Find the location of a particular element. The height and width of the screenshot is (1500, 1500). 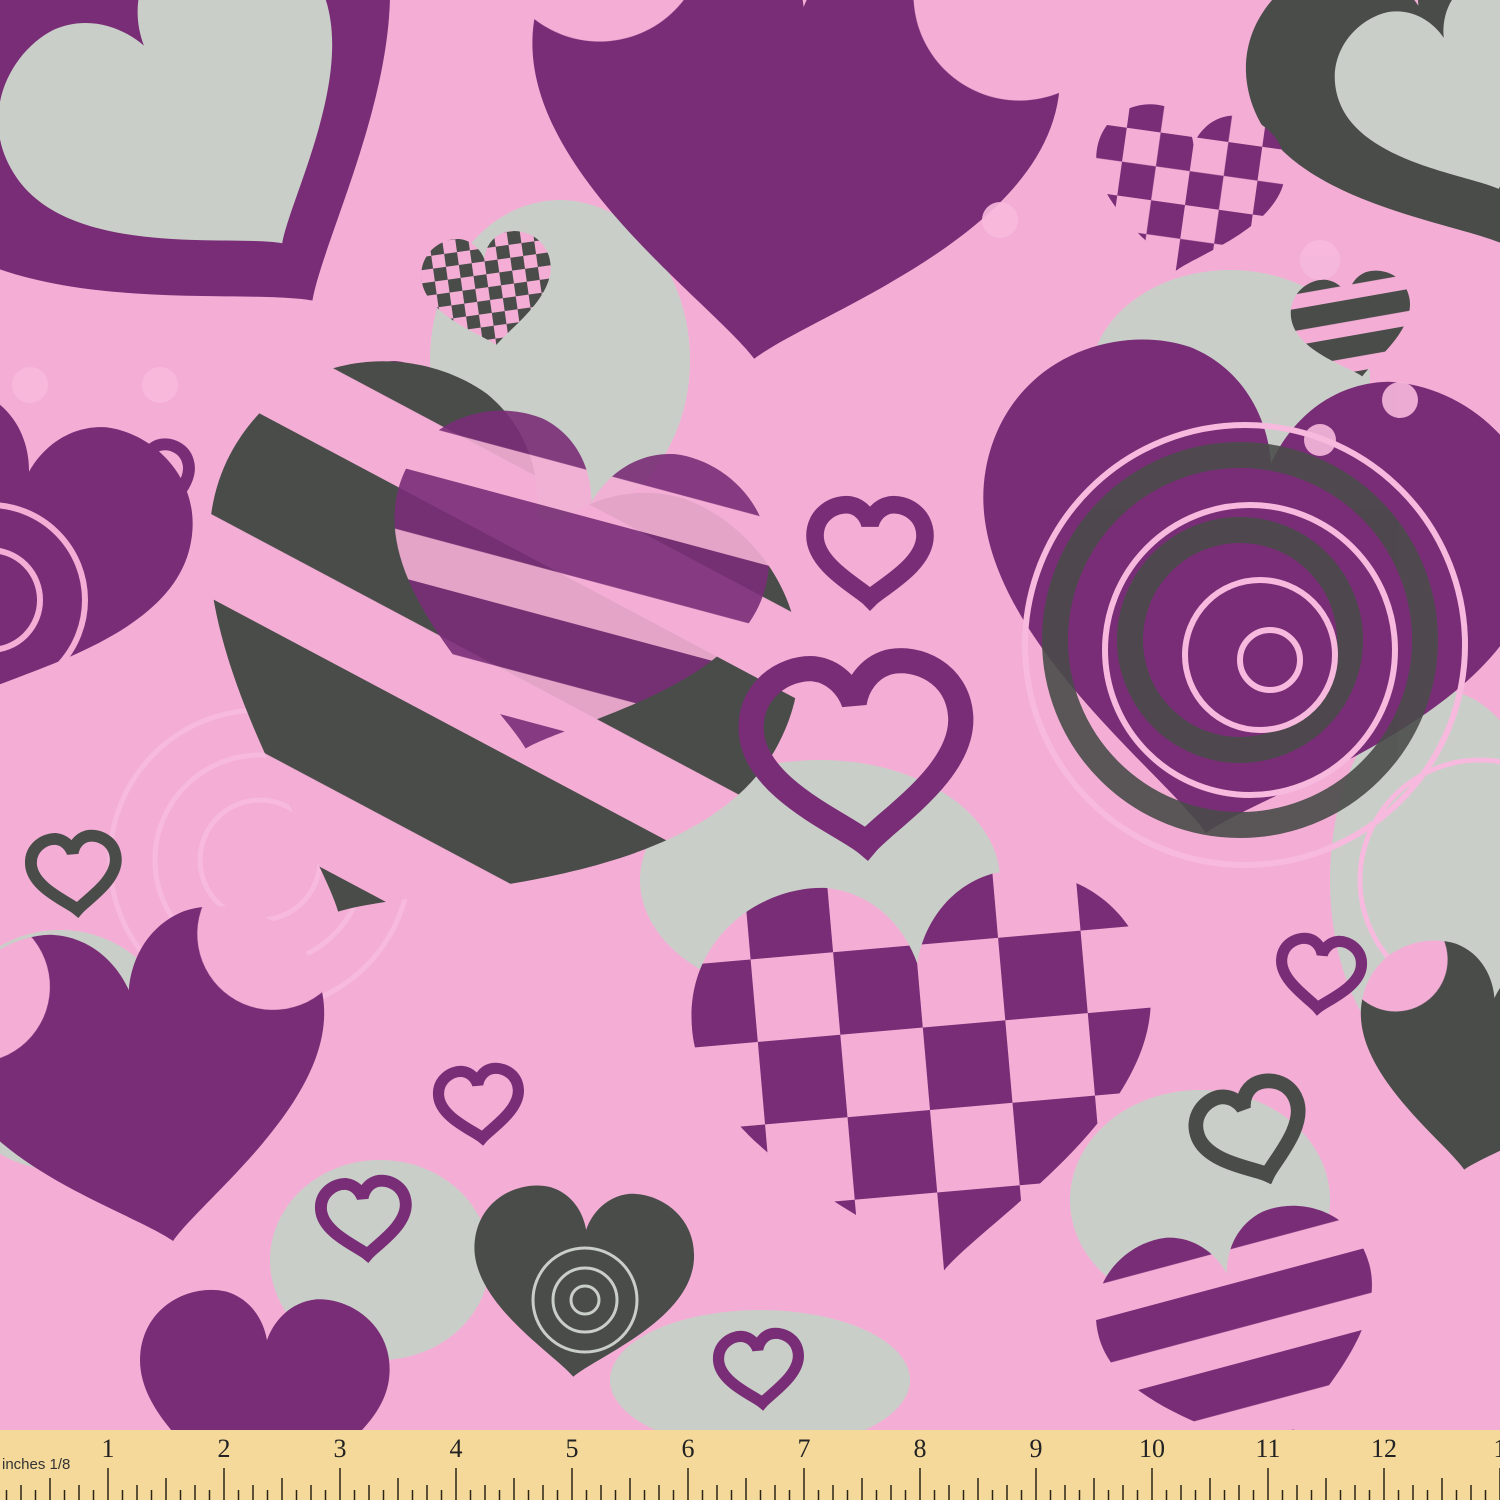

ruler-number: 2 is located at coordinates (224, 1448).